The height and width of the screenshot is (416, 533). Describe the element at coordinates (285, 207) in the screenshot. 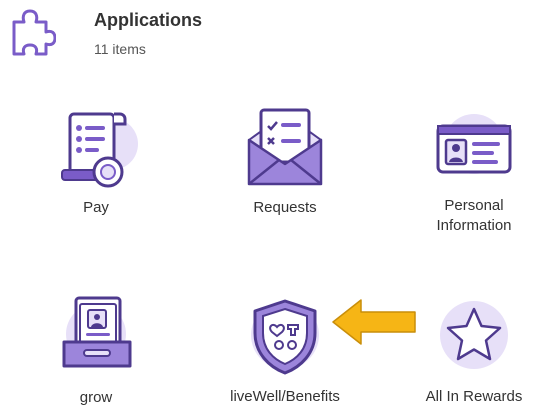

I see `app-label-requests: Requests` at that location.